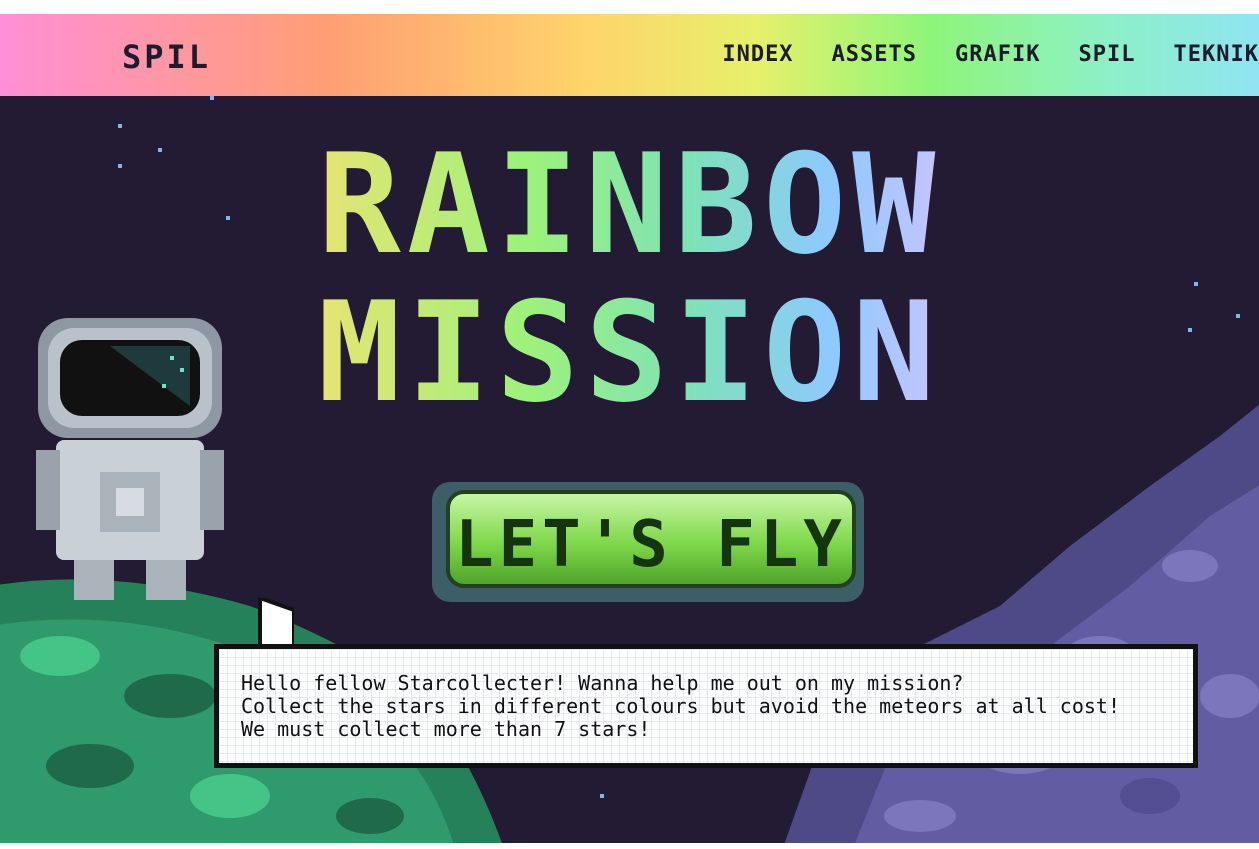 The width and height of the screenshot is (1259, 849). I want to click on lets-fly-button-face: LET'S FLY, so click(651, 539).